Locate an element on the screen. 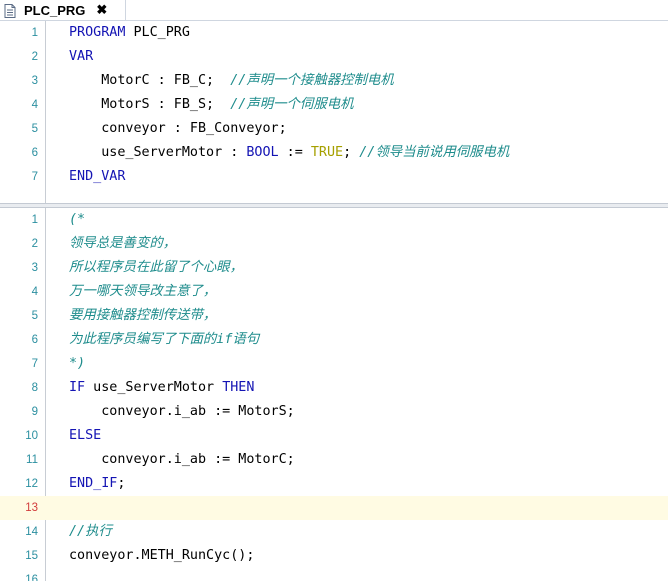  code-text: 万一哪天领导改主意了， is located at coordinates (142, 292).